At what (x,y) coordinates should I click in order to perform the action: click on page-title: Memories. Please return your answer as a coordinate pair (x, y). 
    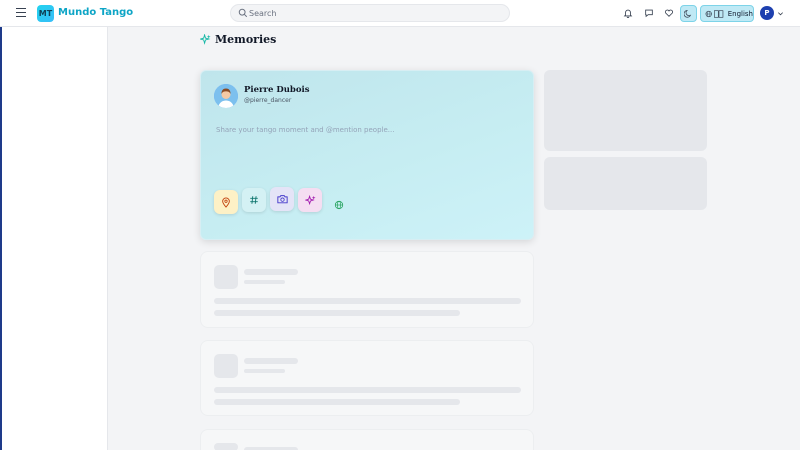
    Looking at the image, I should click on (246, 39).